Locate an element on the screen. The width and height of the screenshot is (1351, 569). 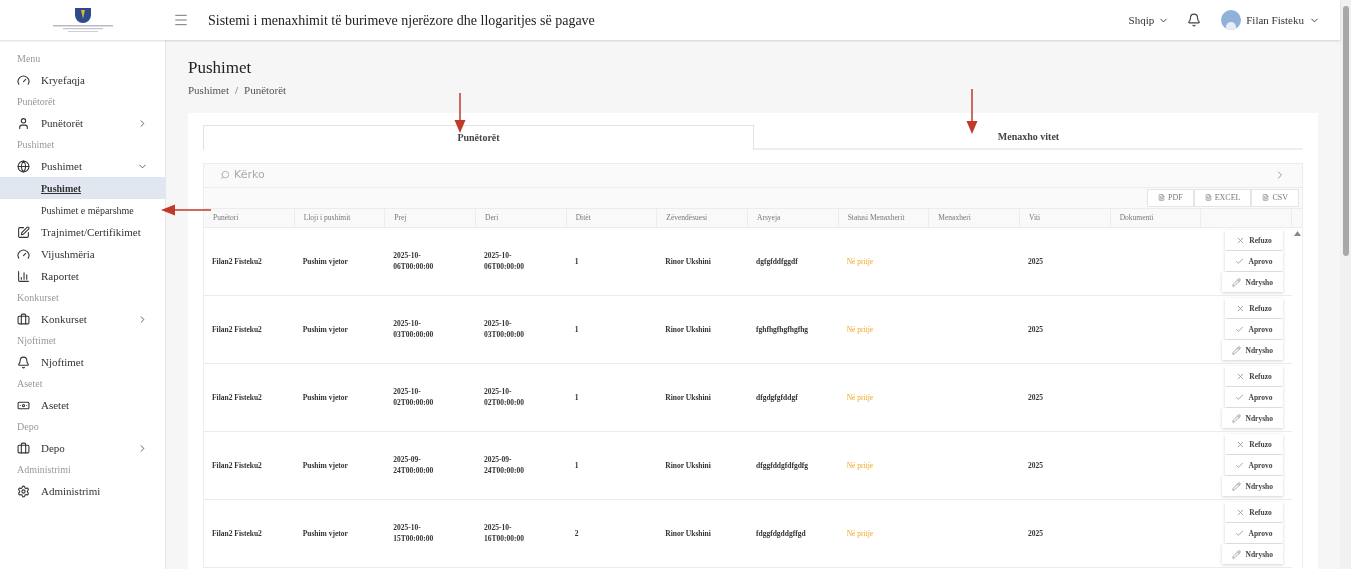
section-label: Depo is located at coordinates (28, 427).